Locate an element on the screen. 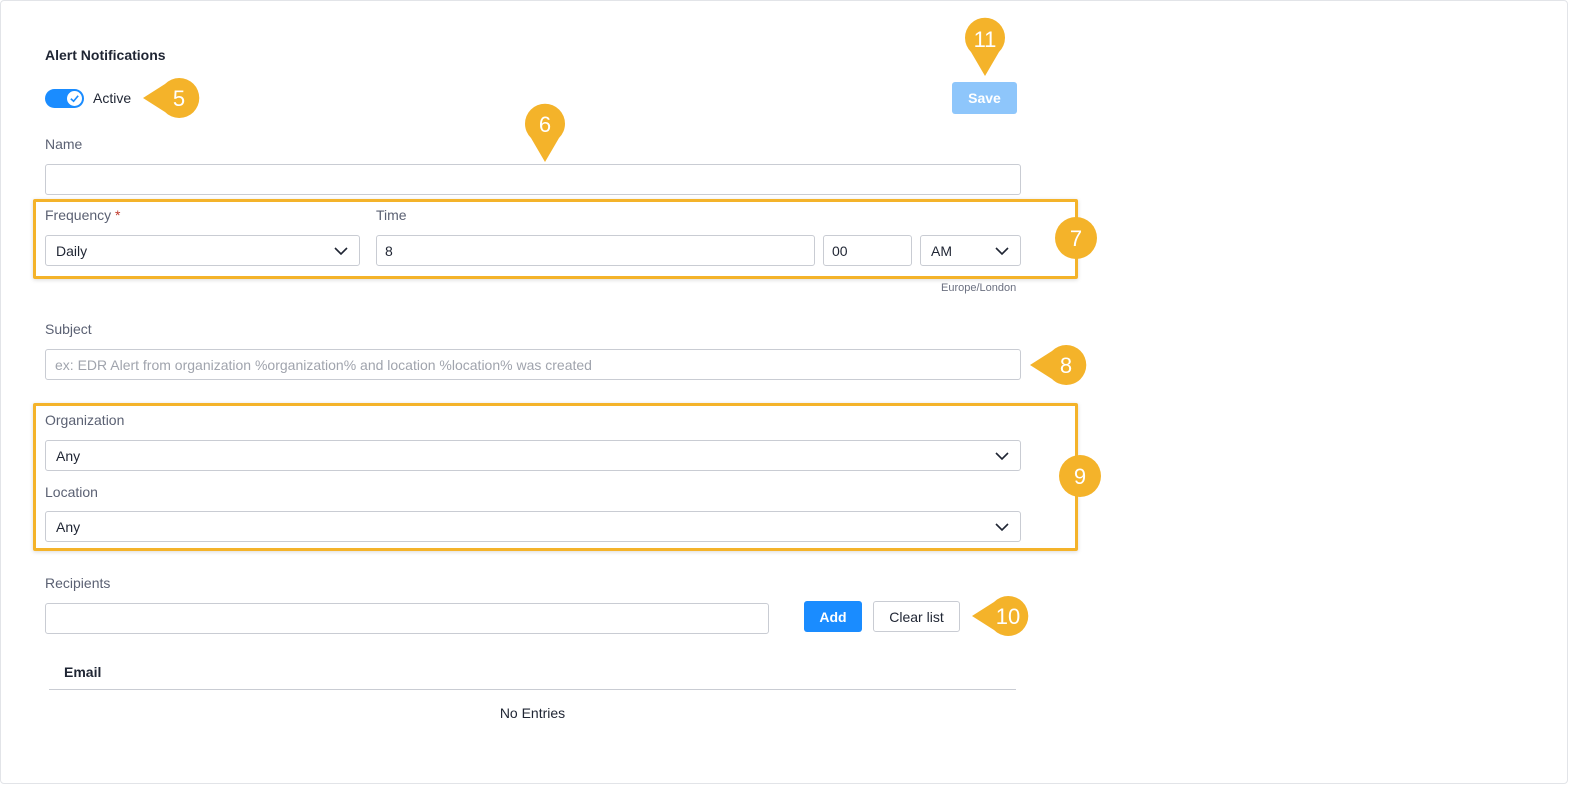 The image size is (1582, 791). callout-6: 6 is located at coordinates (545, 132).